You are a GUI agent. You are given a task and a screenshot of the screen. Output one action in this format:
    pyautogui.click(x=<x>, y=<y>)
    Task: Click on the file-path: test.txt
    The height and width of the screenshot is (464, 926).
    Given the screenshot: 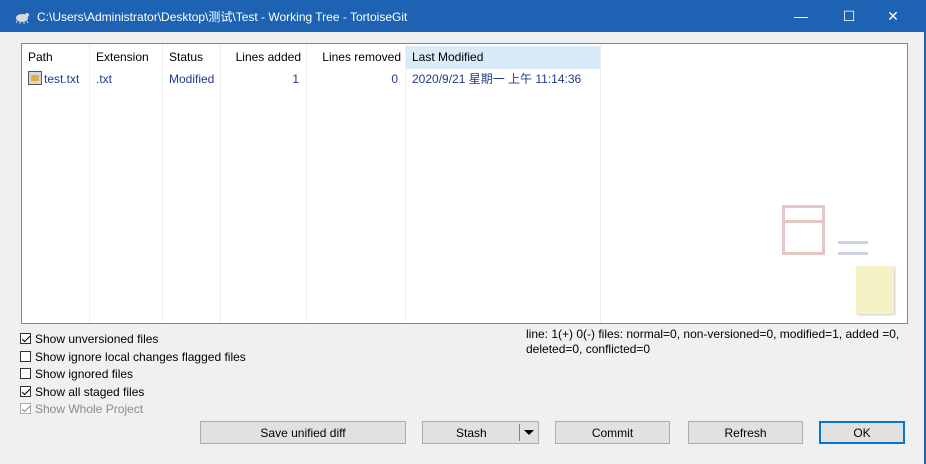 What is the action you would take?
    pyautogui.click(x=61, y=79)
    